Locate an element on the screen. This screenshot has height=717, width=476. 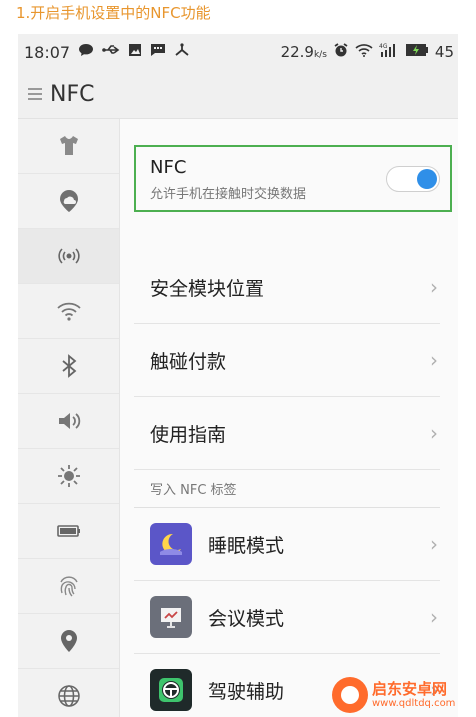
usage-guide-row: 使用指南 › is located at coordinates (287, 433).